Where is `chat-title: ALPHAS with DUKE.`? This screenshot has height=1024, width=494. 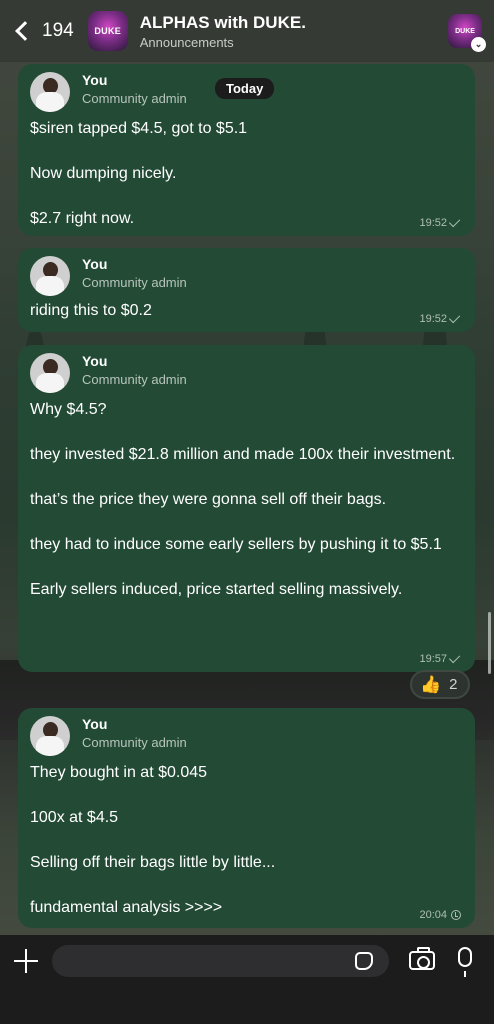 chat-title: ALPHAS with DUKE. is located at coordinates (222, 22).